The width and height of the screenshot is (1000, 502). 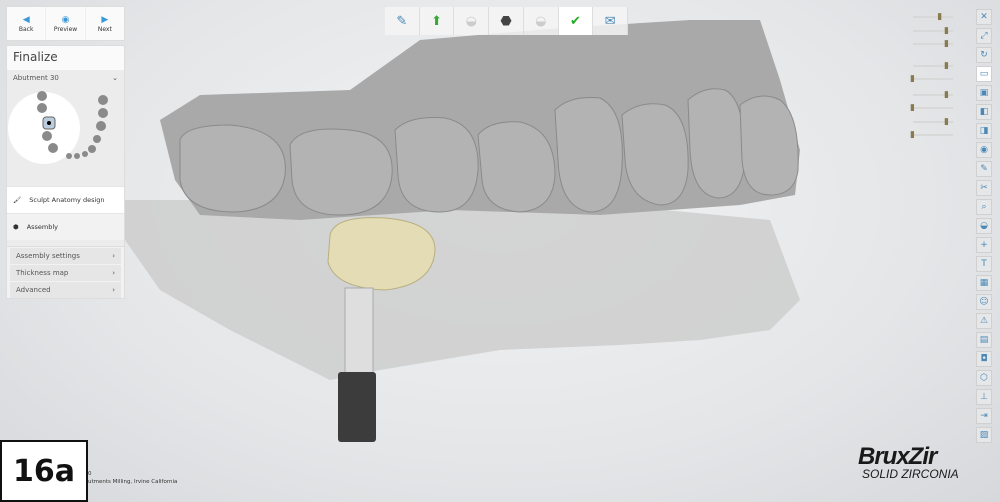 I want to click on back-button: ◀ Back, so click(x=27, y=23).